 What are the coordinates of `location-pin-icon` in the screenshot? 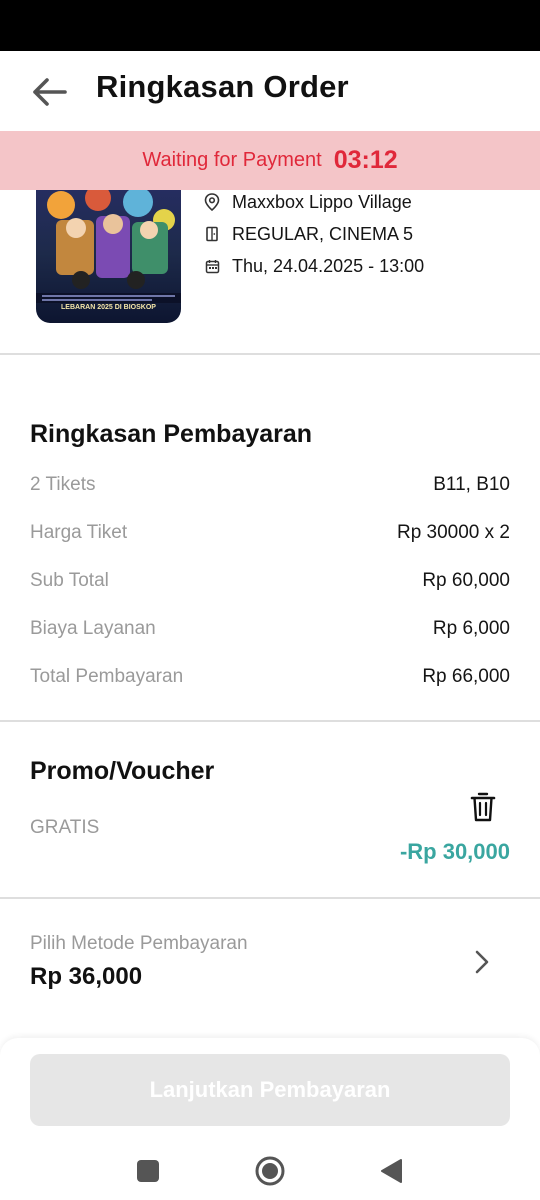 It's located at (212, 202).